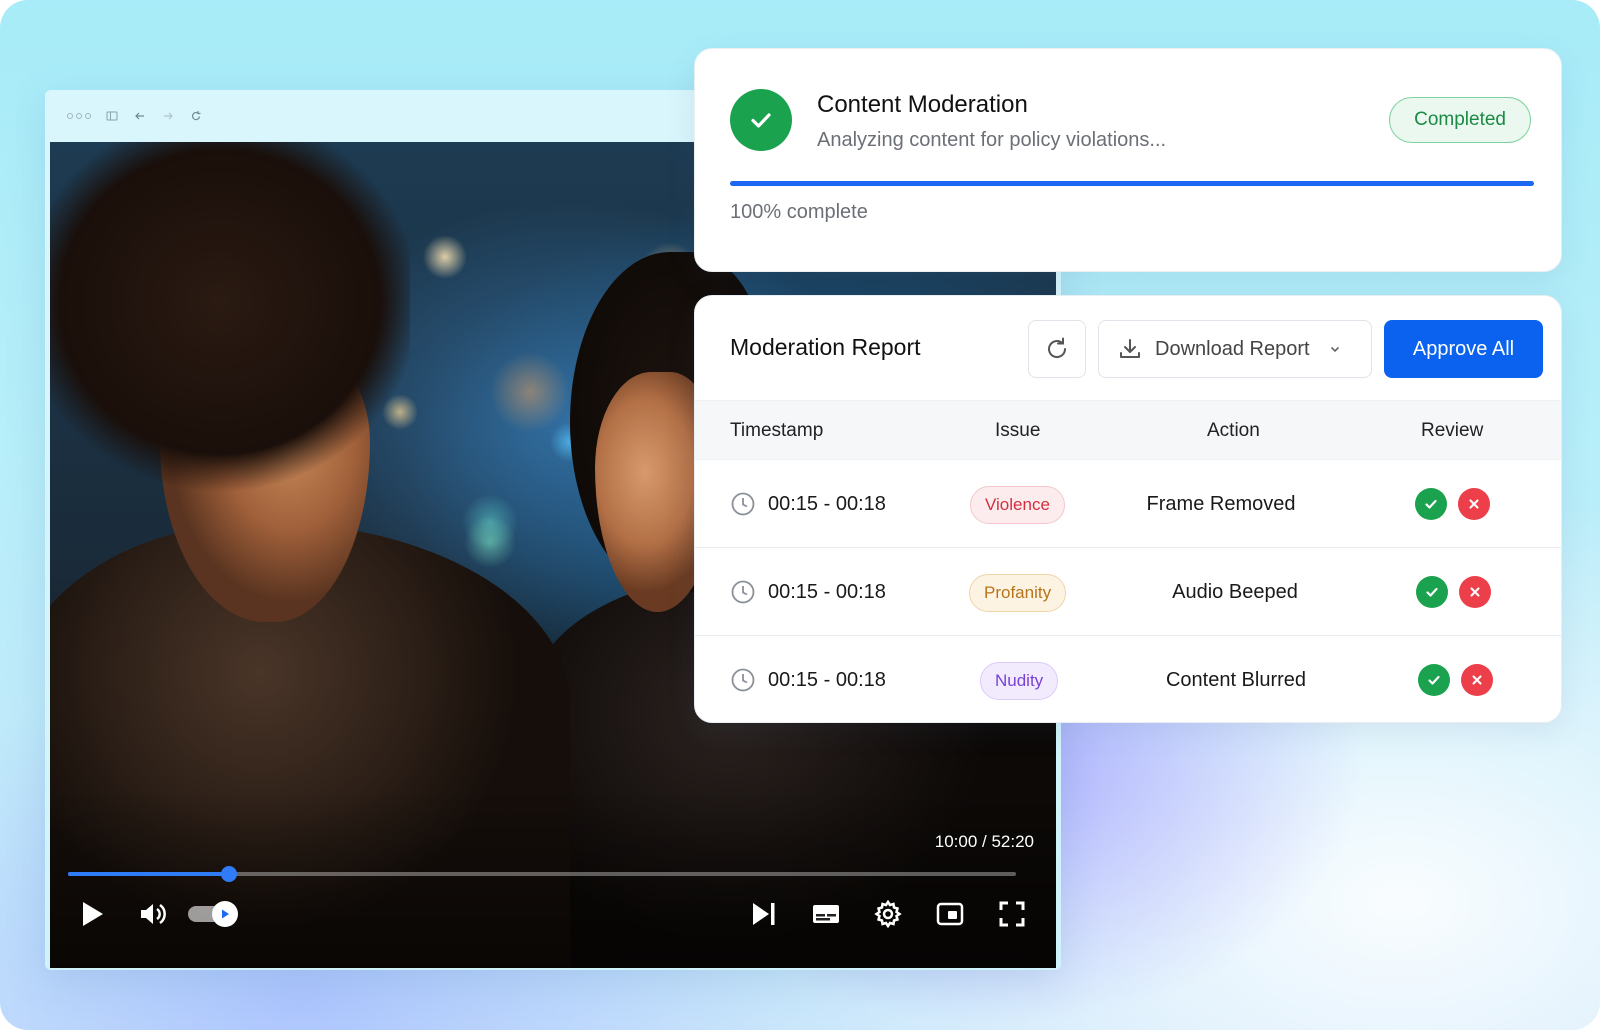  What do you see at coordinates (79, 116) in the screenshot?
I see `window-dots-icon` at bounding box center [79, 116].